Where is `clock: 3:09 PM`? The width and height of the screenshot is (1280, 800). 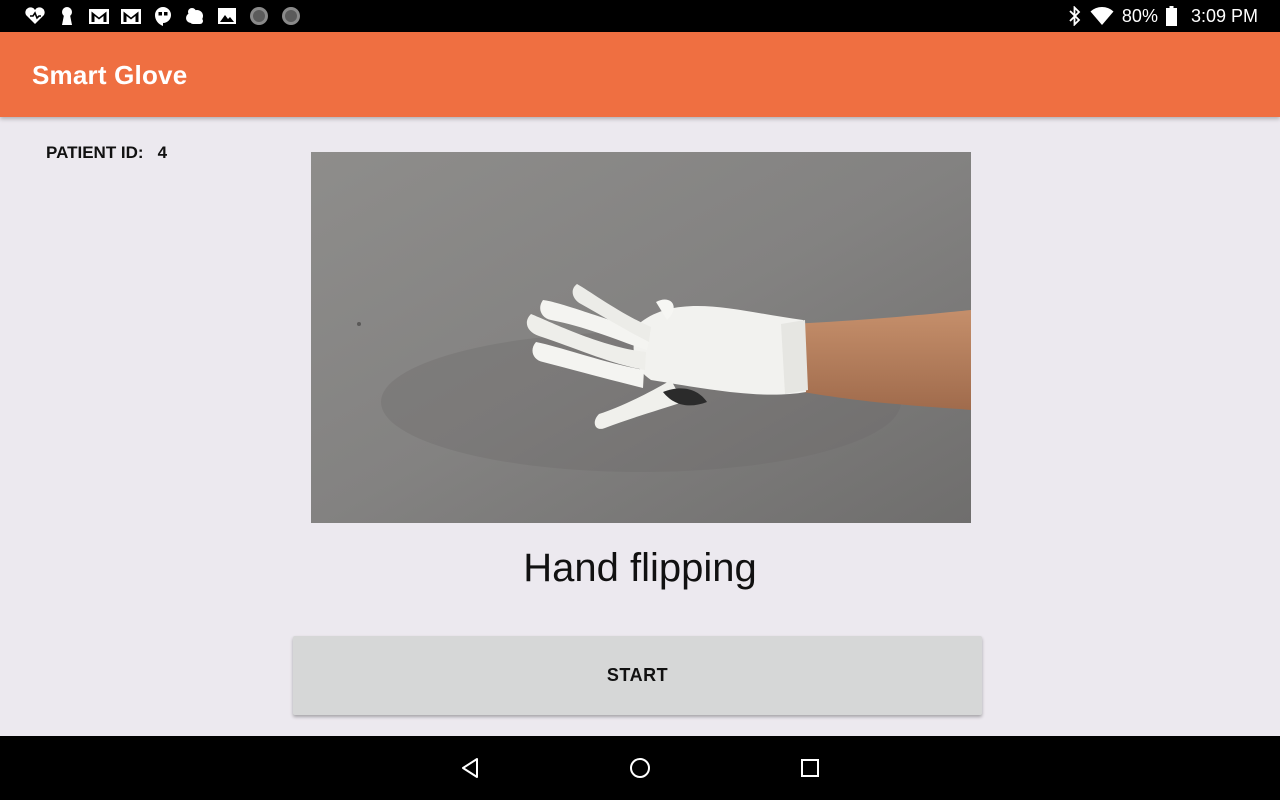 clock: 3:09 PM is located at coordinates (1224, 15).